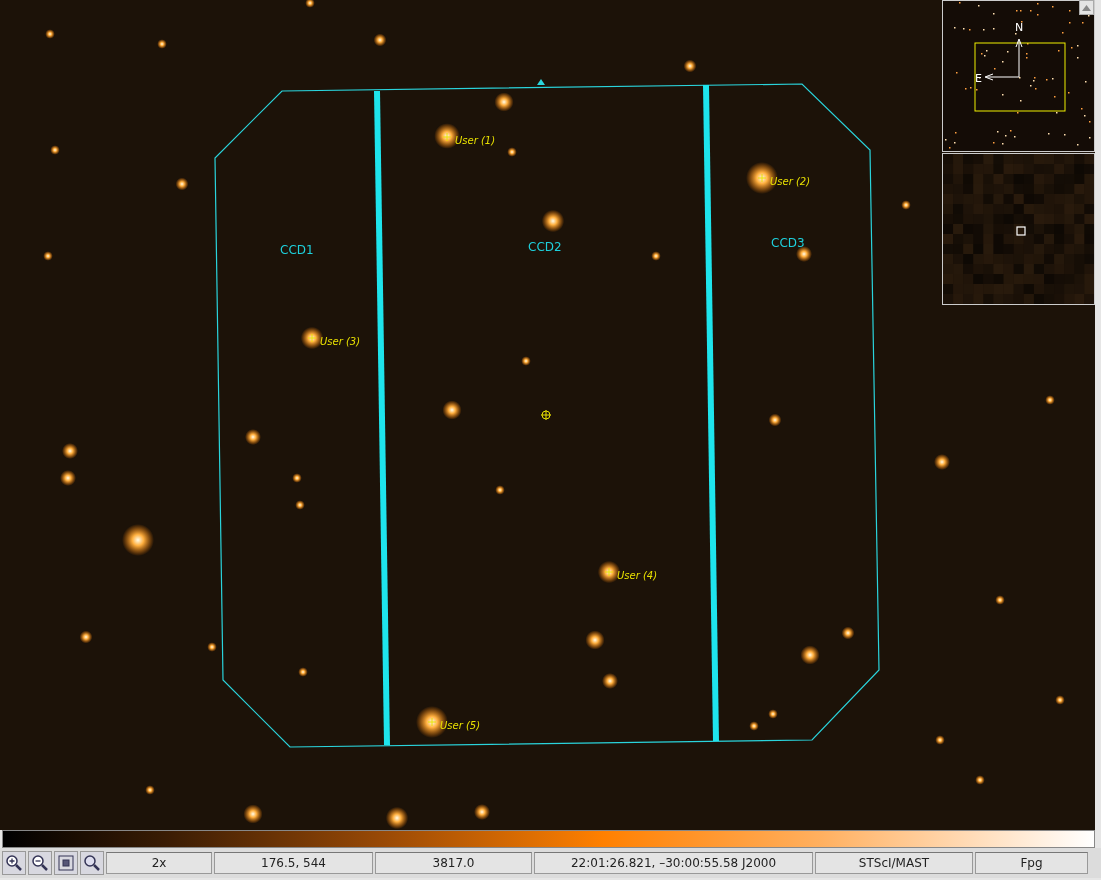  Describe the element at coordinates (541, 82) in the screenshot. I see `rotation-handle-icon` at that location.